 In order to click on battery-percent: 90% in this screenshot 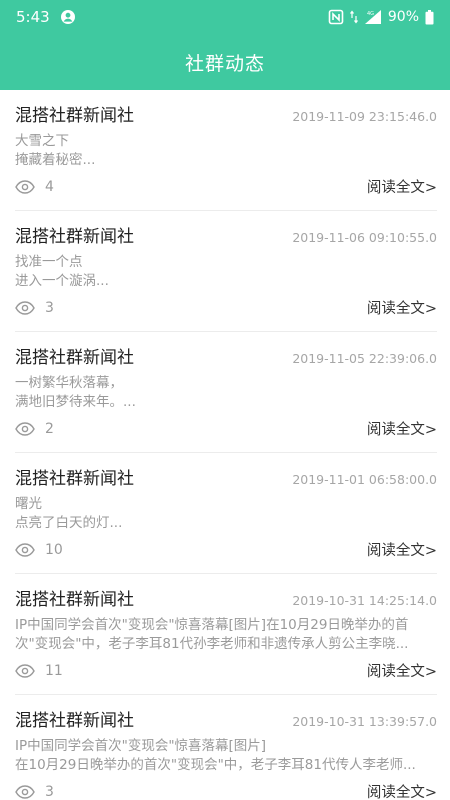, I will do `click(403, 17)`.